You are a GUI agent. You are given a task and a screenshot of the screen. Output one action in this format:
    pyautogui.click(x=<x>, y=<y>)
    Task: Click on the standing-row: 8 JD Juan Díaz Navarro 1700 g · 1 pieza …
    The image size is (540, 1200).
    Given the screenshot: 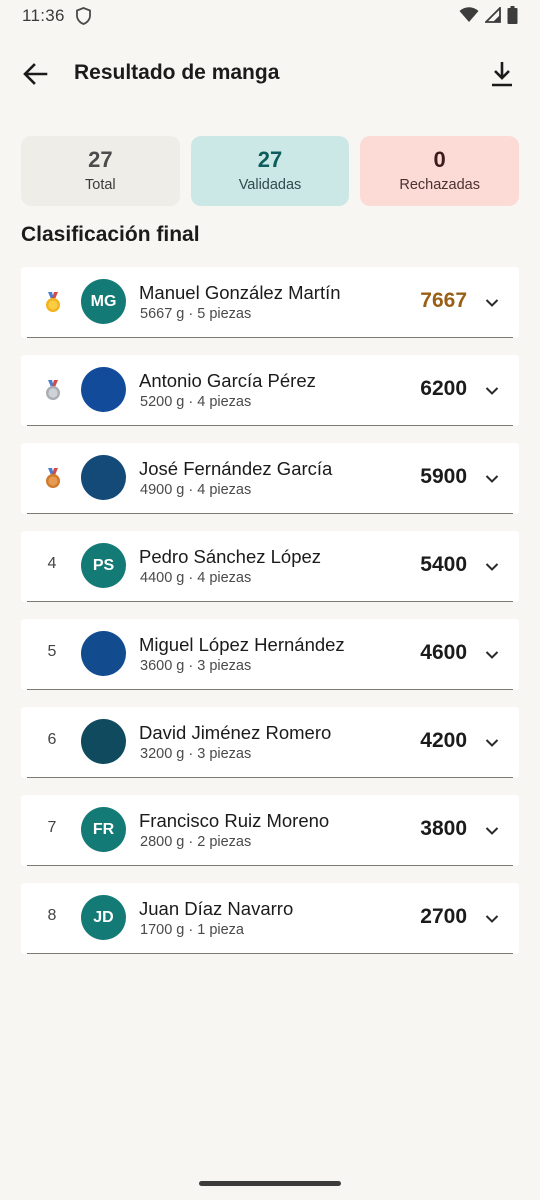 What is the action you would take?
    pyautogui.click(x=270, y=918)
    